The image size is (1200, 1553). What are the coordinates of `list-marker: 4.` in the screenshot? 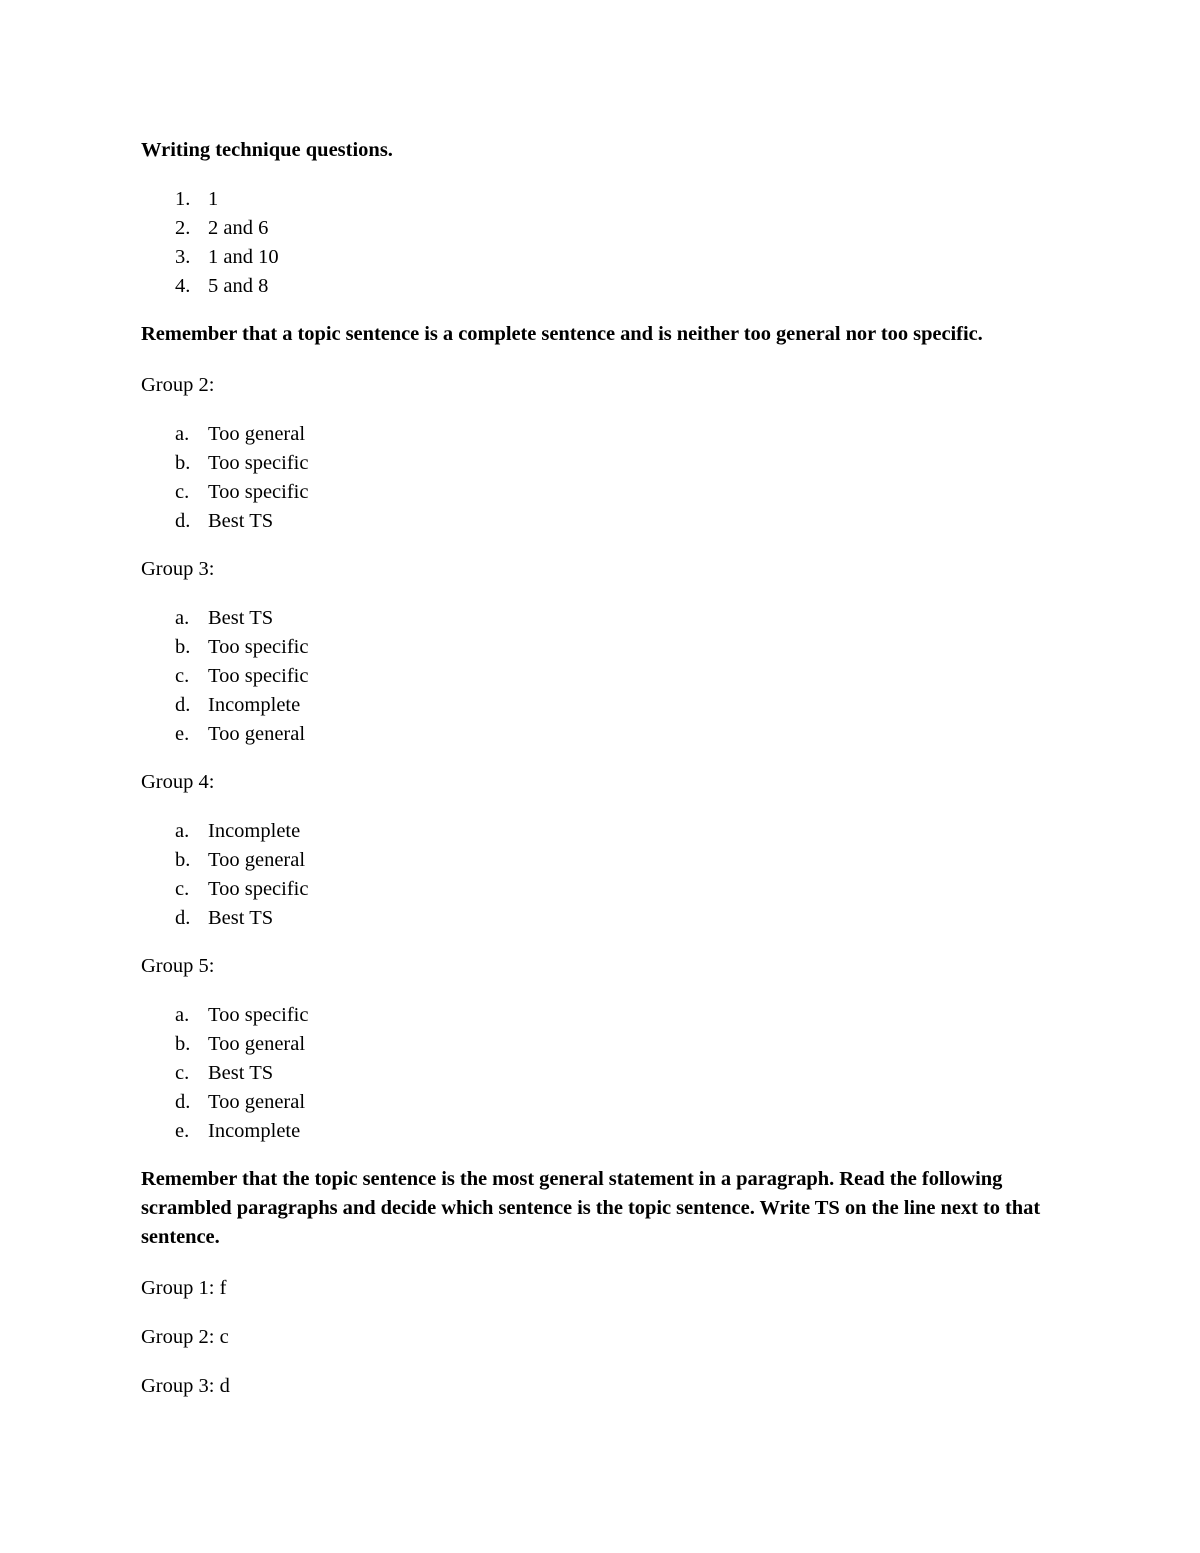 It's located at (183, 286).